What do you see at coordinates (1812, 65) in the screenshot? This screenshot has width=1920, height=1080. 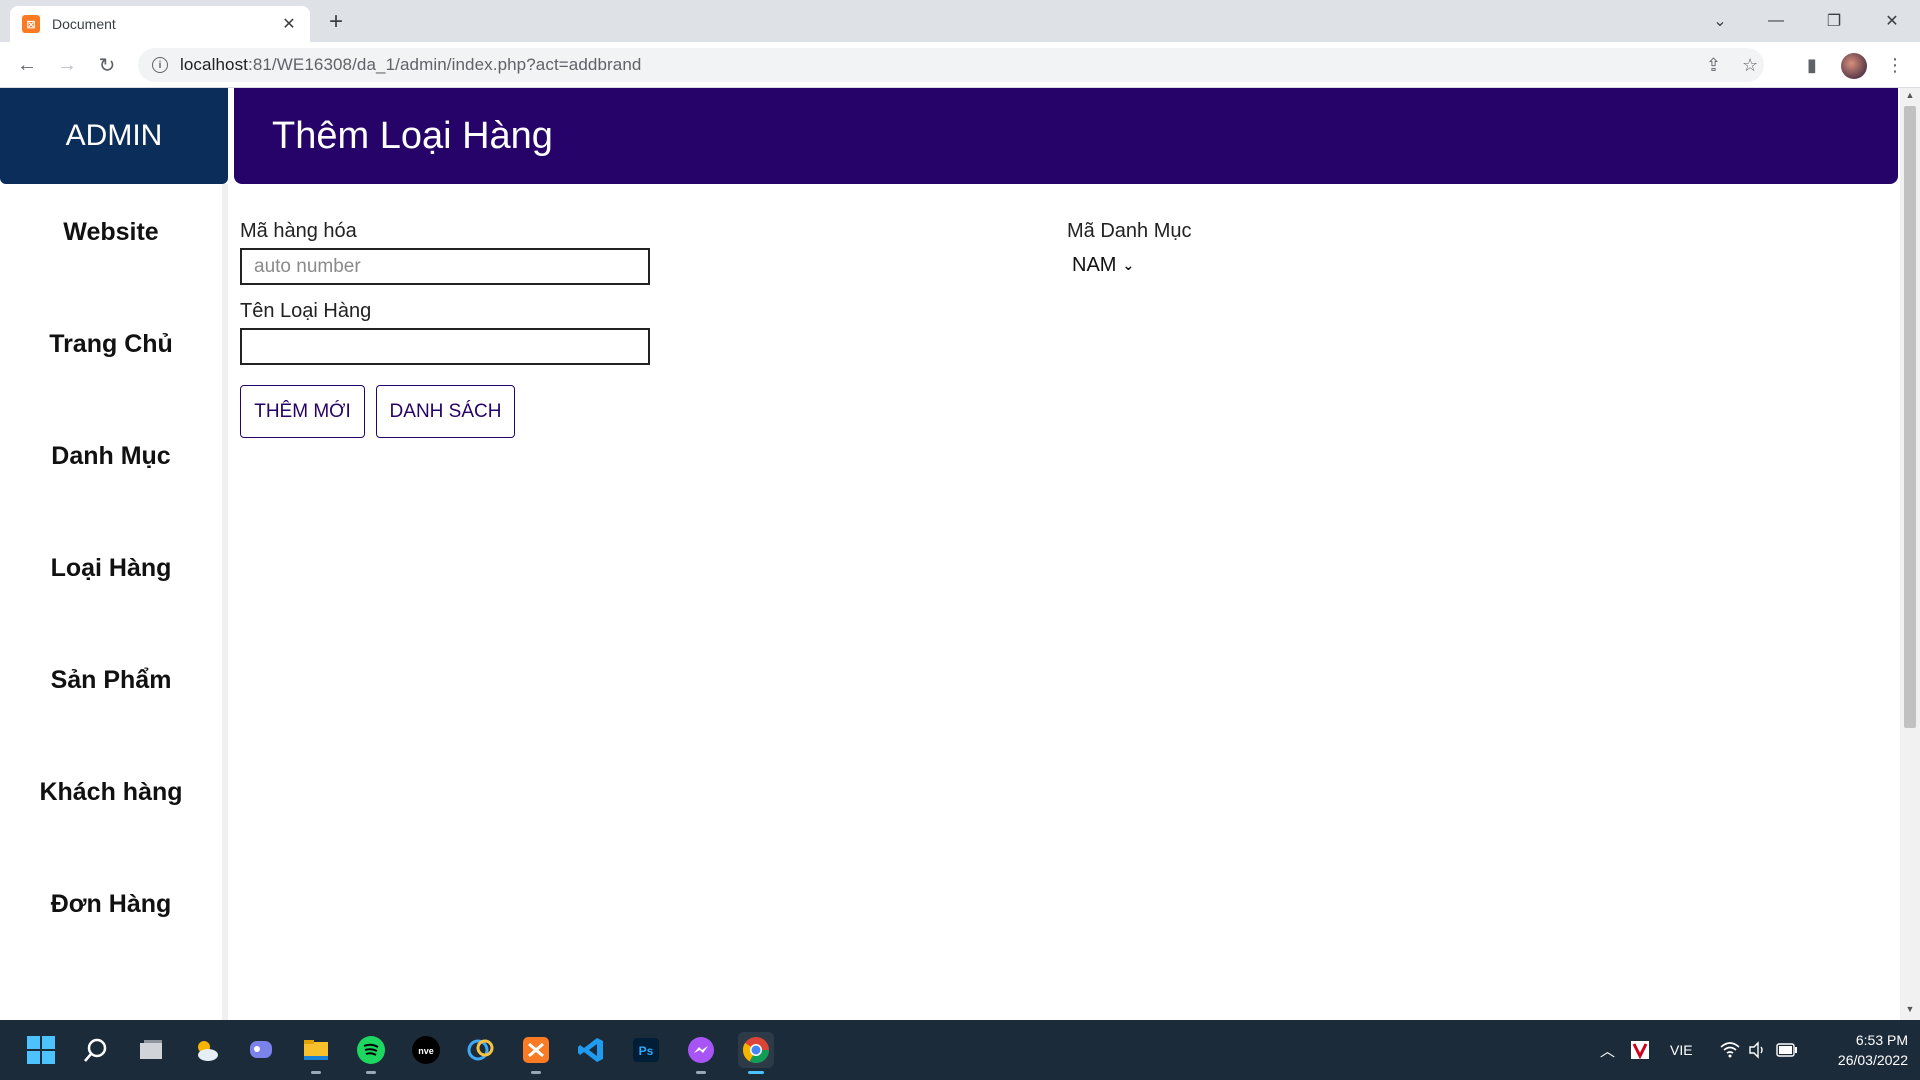 I see `side-panel-icon: ▮` at bounding box center [1812, 65].